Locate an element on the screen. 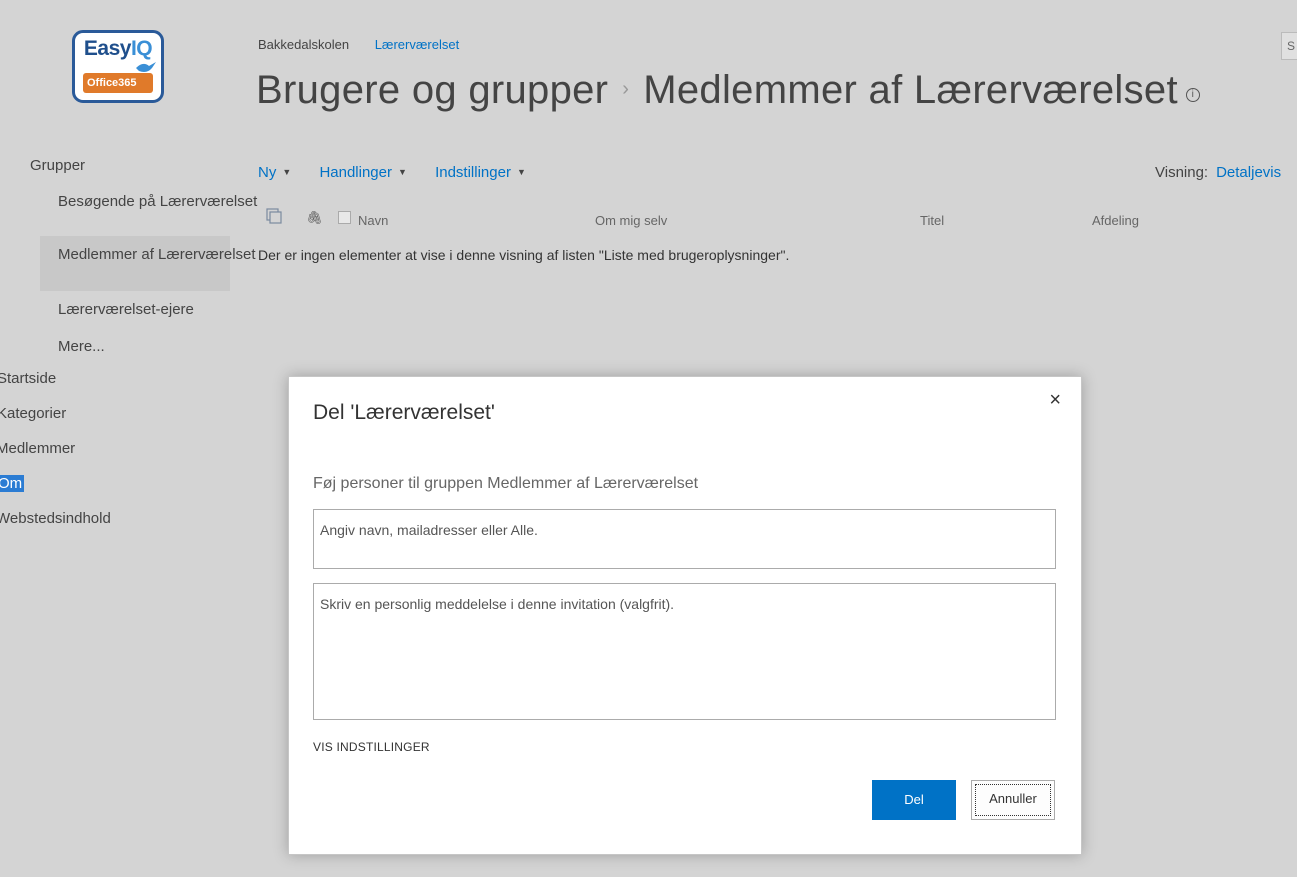 This screenshot has height=877, width=1297. view-selector: Visning: Detaljevis is located at coordinates (1218, 172).